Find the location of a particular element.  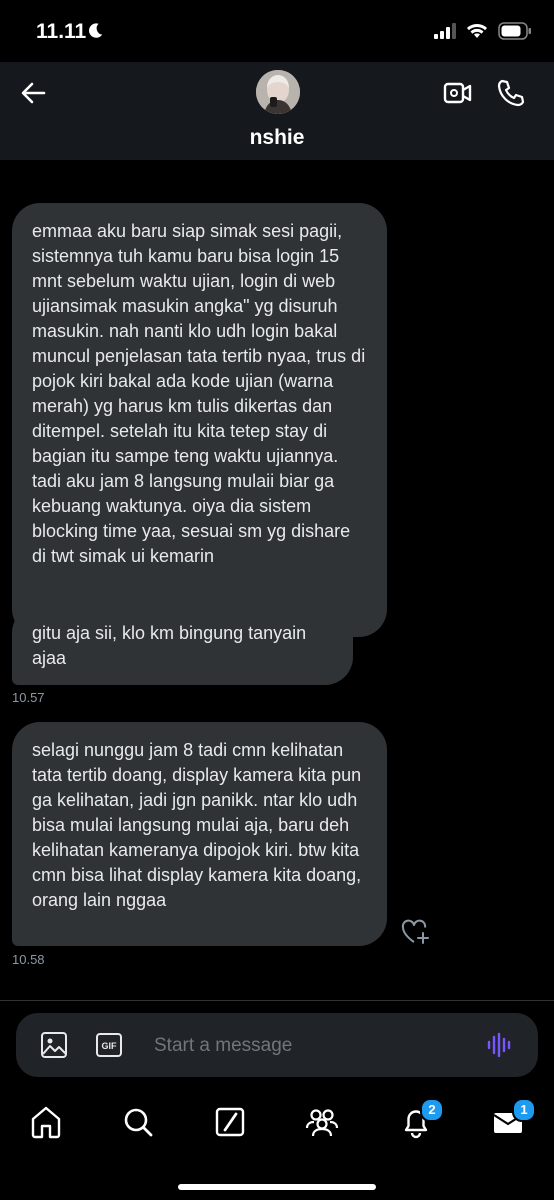

divider is located at coordinates (277, 1000).